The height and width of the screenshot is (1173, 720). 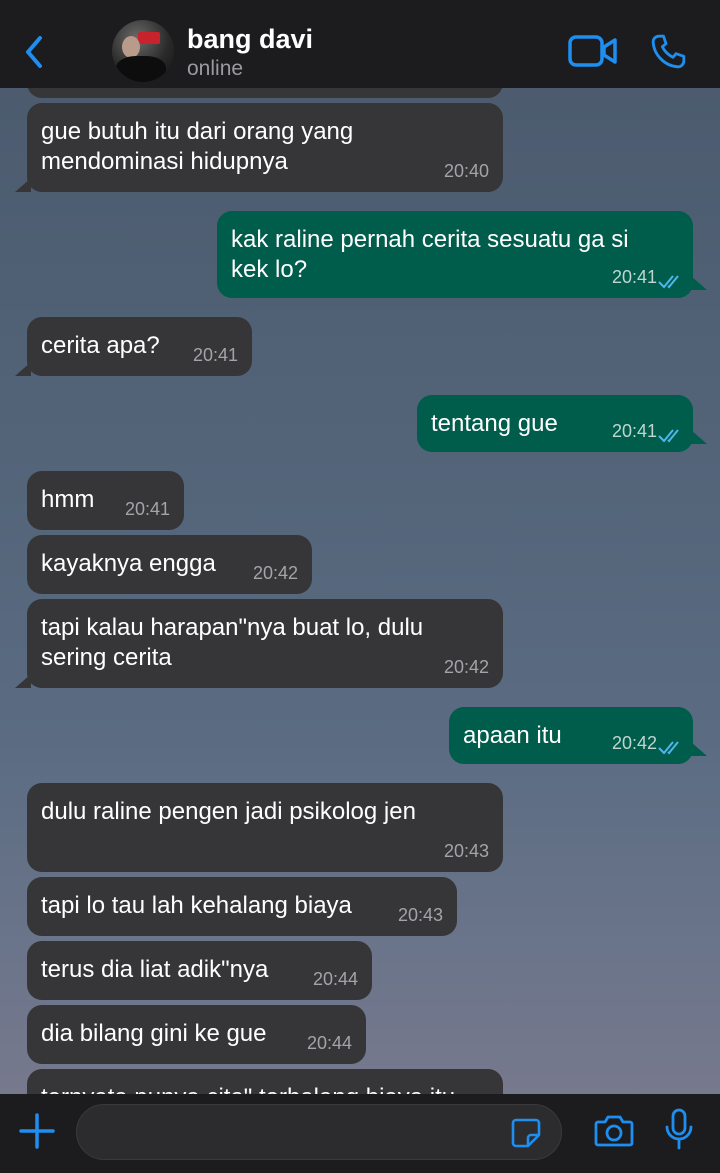 I want to click on video-call-button, so click(x=593, y=51).